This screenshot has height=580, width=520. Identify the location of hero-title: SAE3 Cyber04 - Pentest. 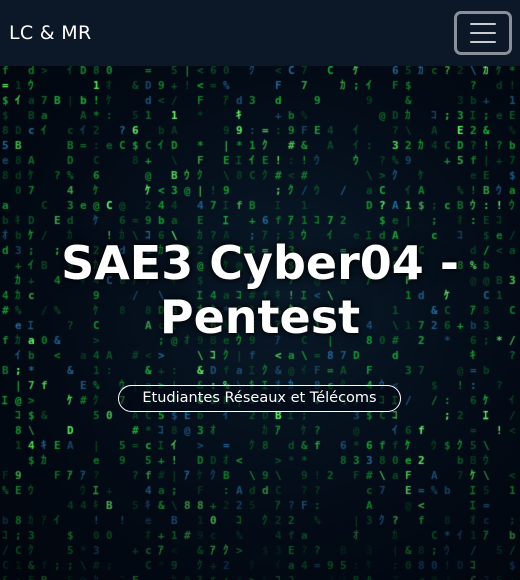
(260, 290).